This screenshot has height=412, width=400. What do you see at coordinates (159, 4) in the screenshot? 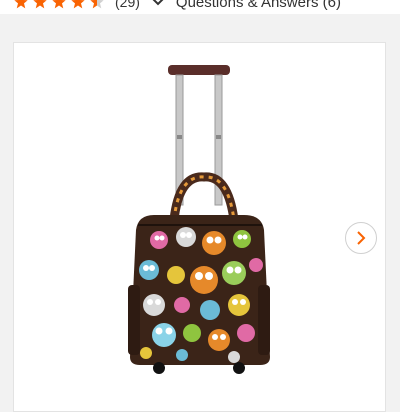
I see `chevron-down-icon` at bounding box center [159, 4].